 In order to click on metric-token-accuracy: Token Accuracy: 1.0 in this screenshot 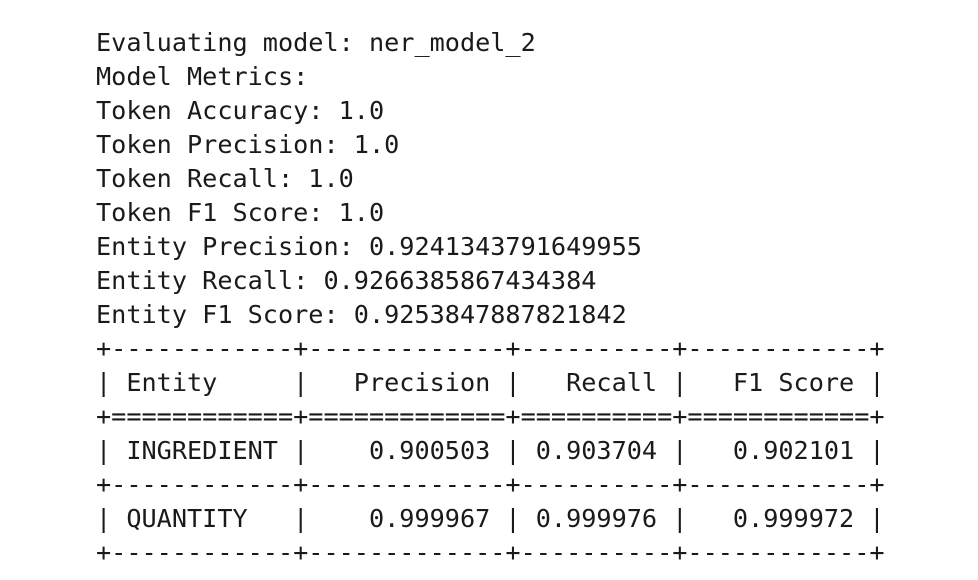, I will do `click(240, 110)`.